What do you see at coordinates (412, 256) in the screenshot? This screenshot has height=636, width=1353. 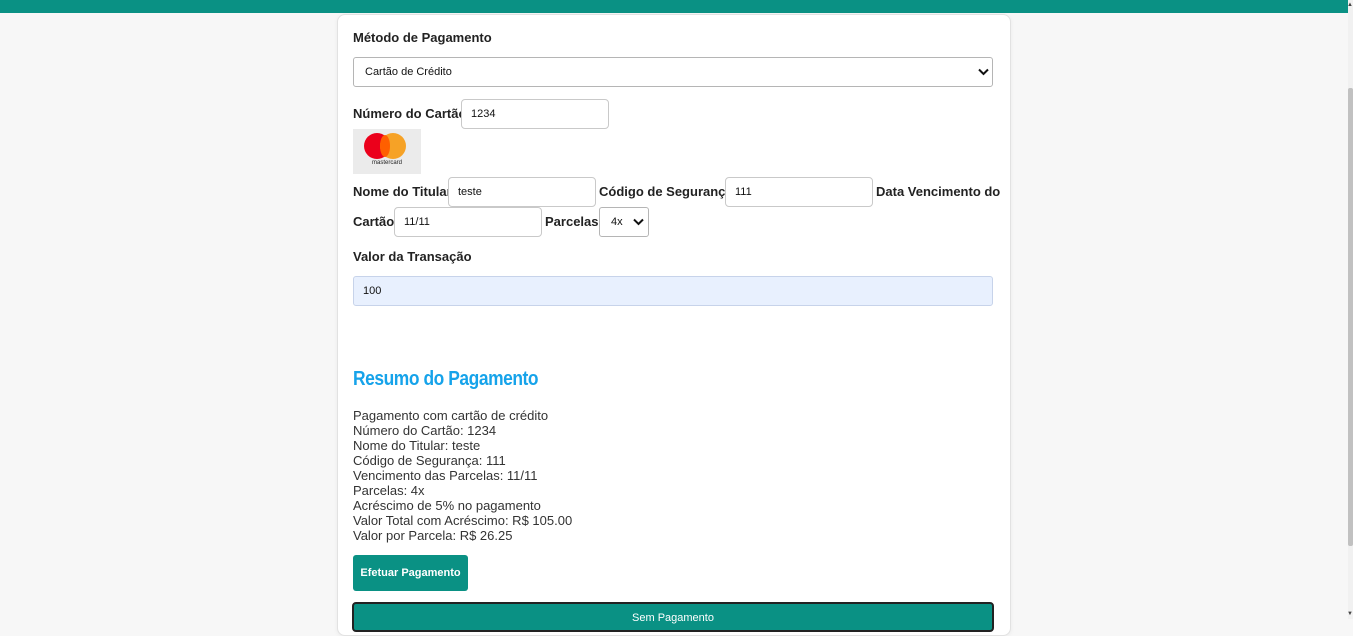 I see `amount-label: Valor da Transação` at bounding box center [412, 256].